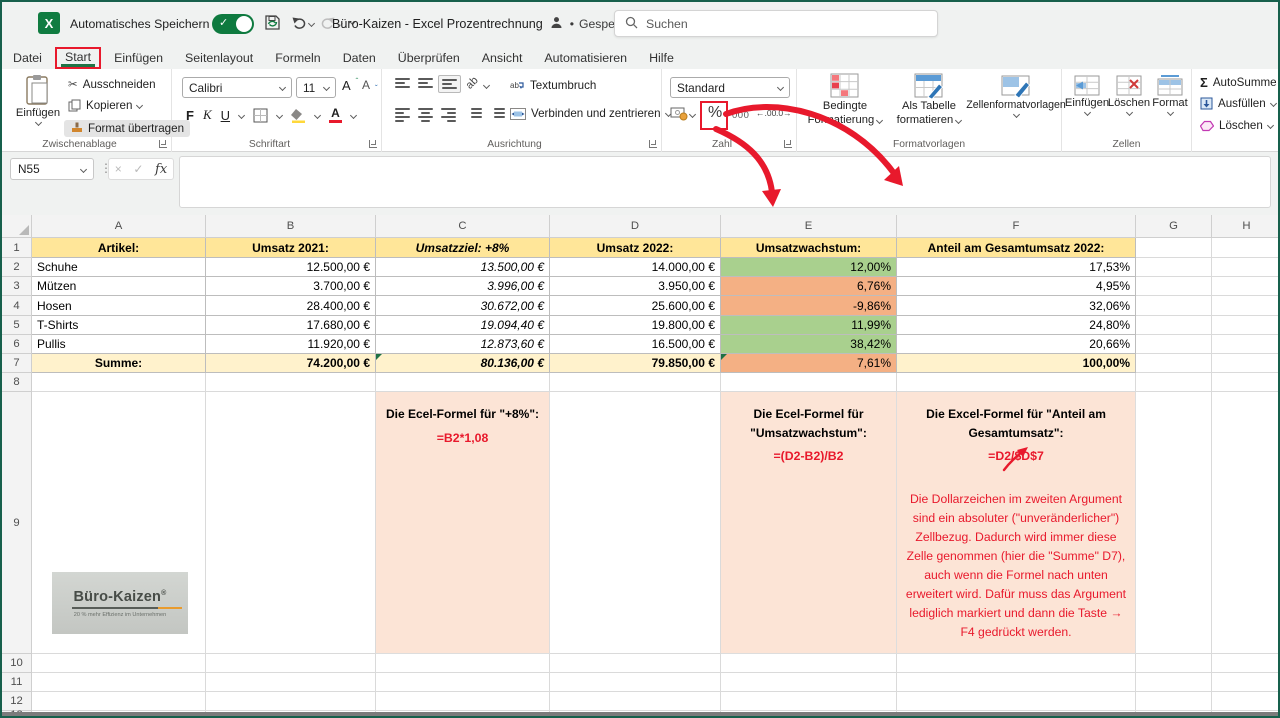 This screenshot has height=718, width=1280. Describe the element at coordinates (291, 306) in the screenshot. I see `cell-b4: 28.400,00 €` at that location.